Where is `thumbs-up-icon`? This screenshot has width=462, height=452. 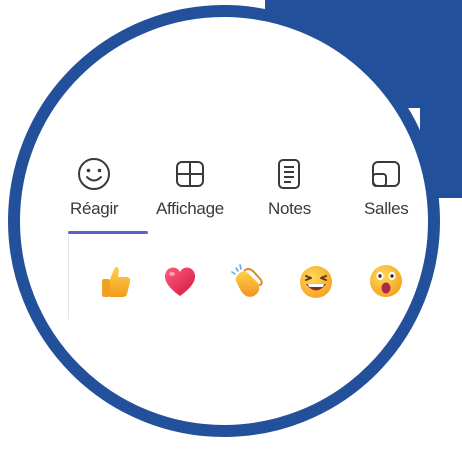
thumbs-up-icon is located at coordinates (116, 281).